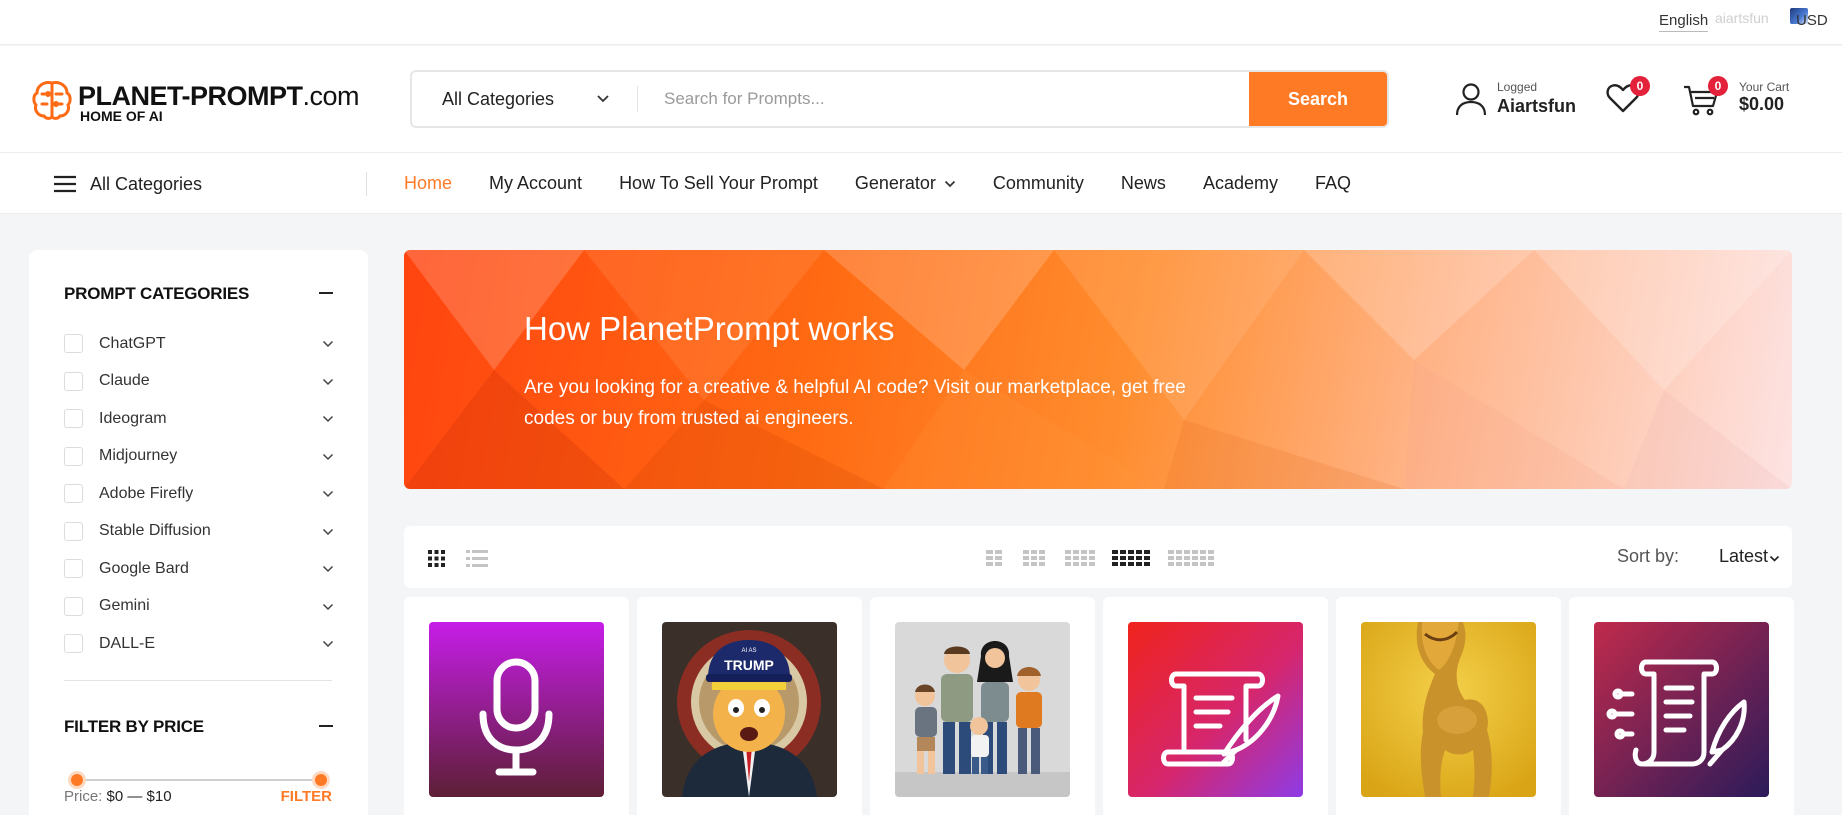 The image size is (1842, 815). What do you see at coordinates (1034, 558) in the screenshot?
I see `three-column-icon` at bounding box center [1034, 558].